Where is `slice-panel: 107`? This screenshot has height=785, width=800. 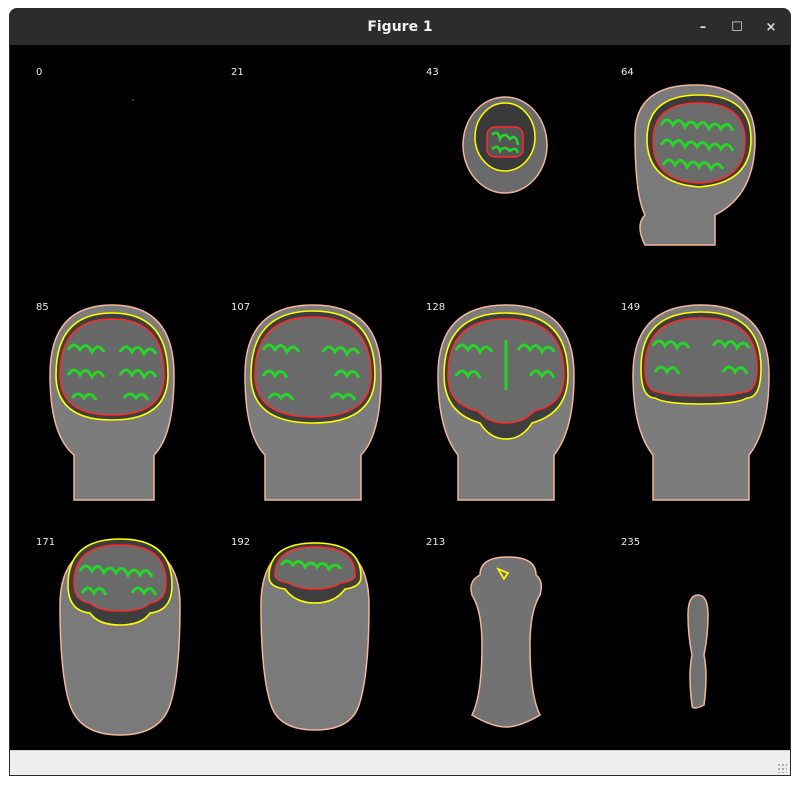
slice-panel: 107 is located at coordinates (312, 397).